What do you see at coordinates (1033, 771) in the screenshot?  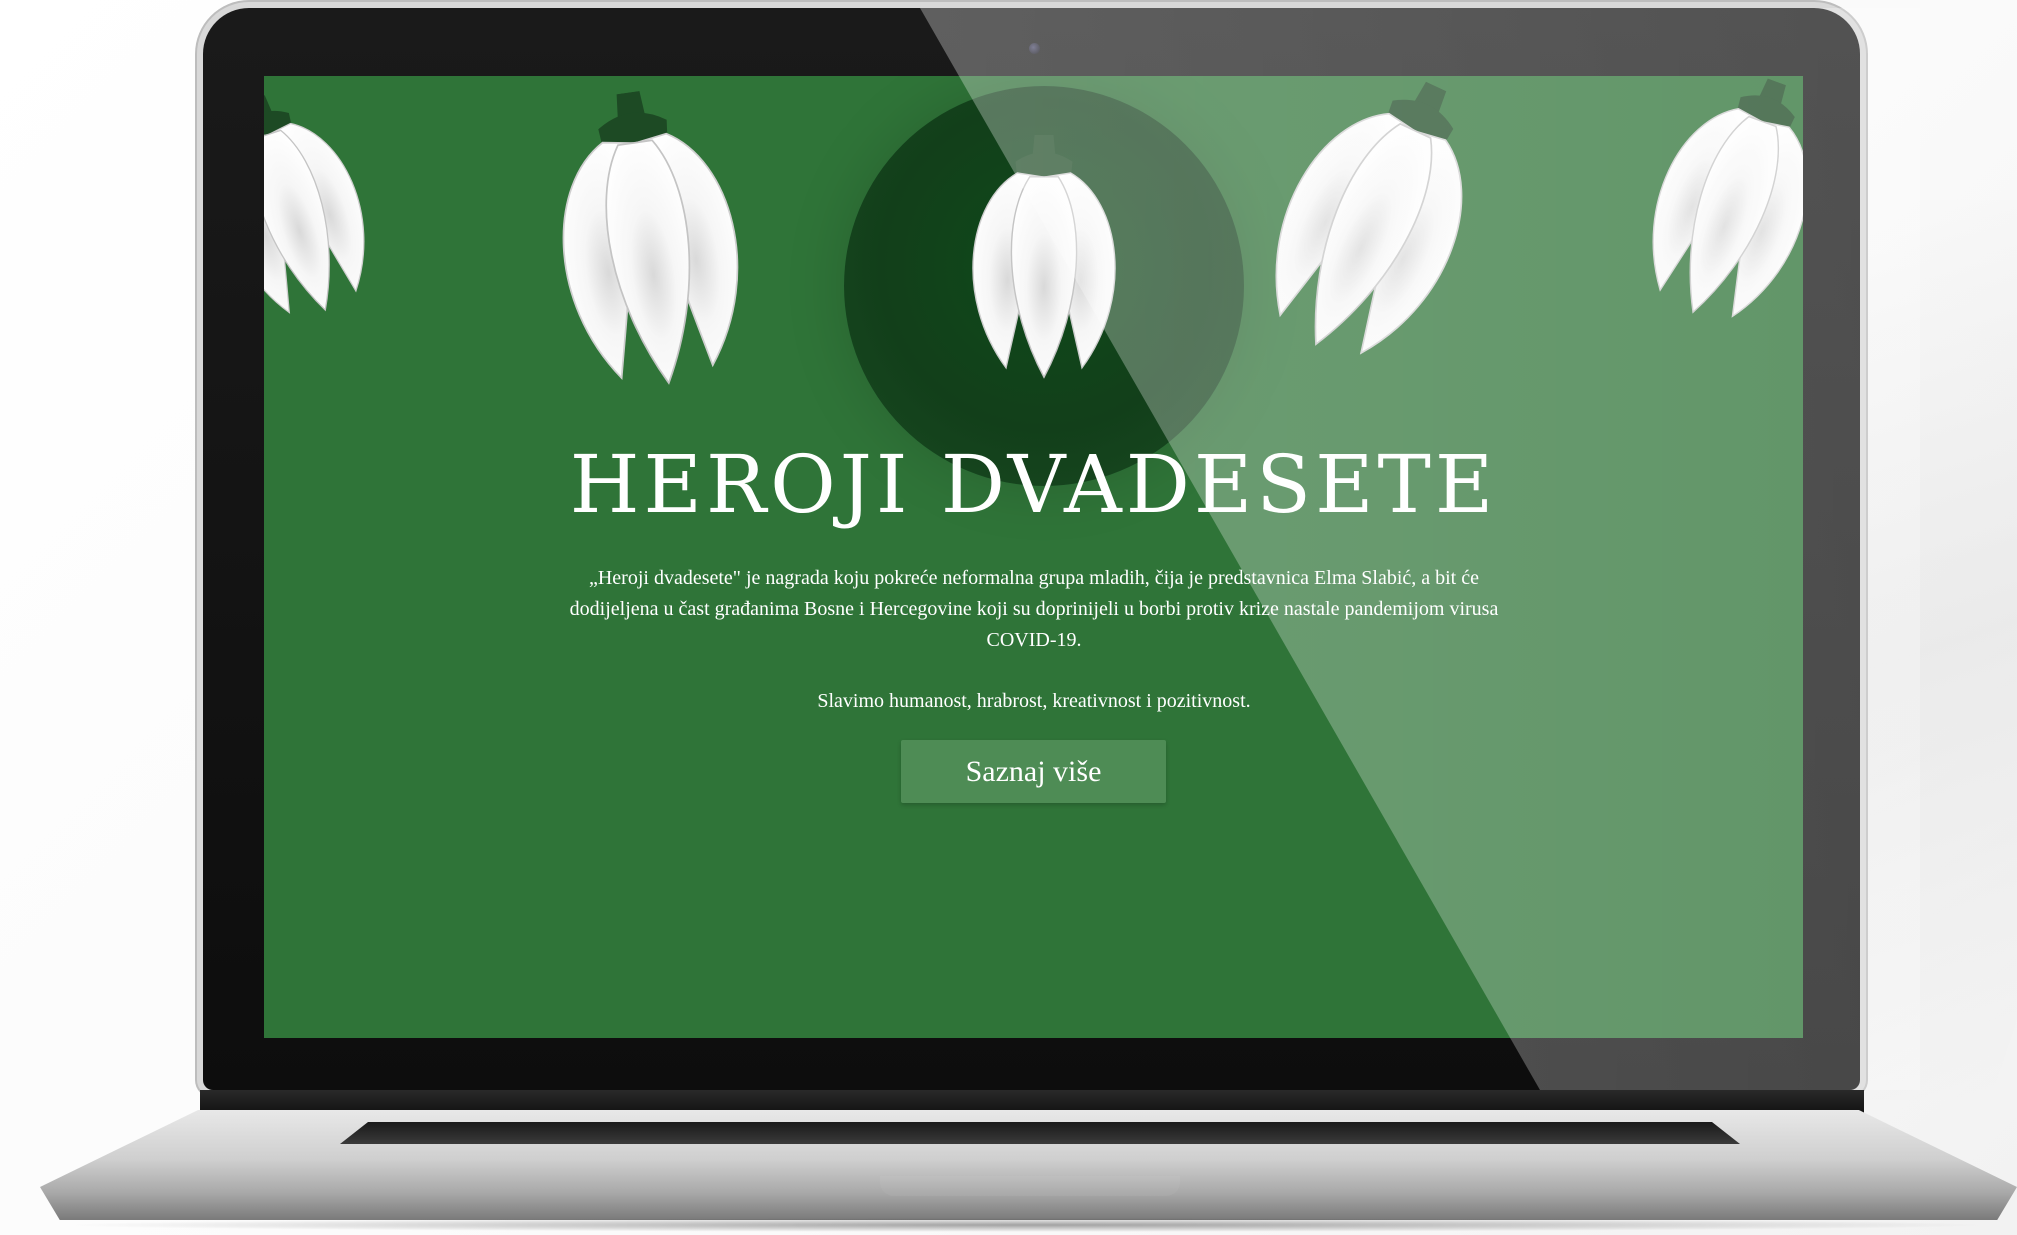 I see `learn-more-button: Saznaj više` at bounding box center [1033, 771].